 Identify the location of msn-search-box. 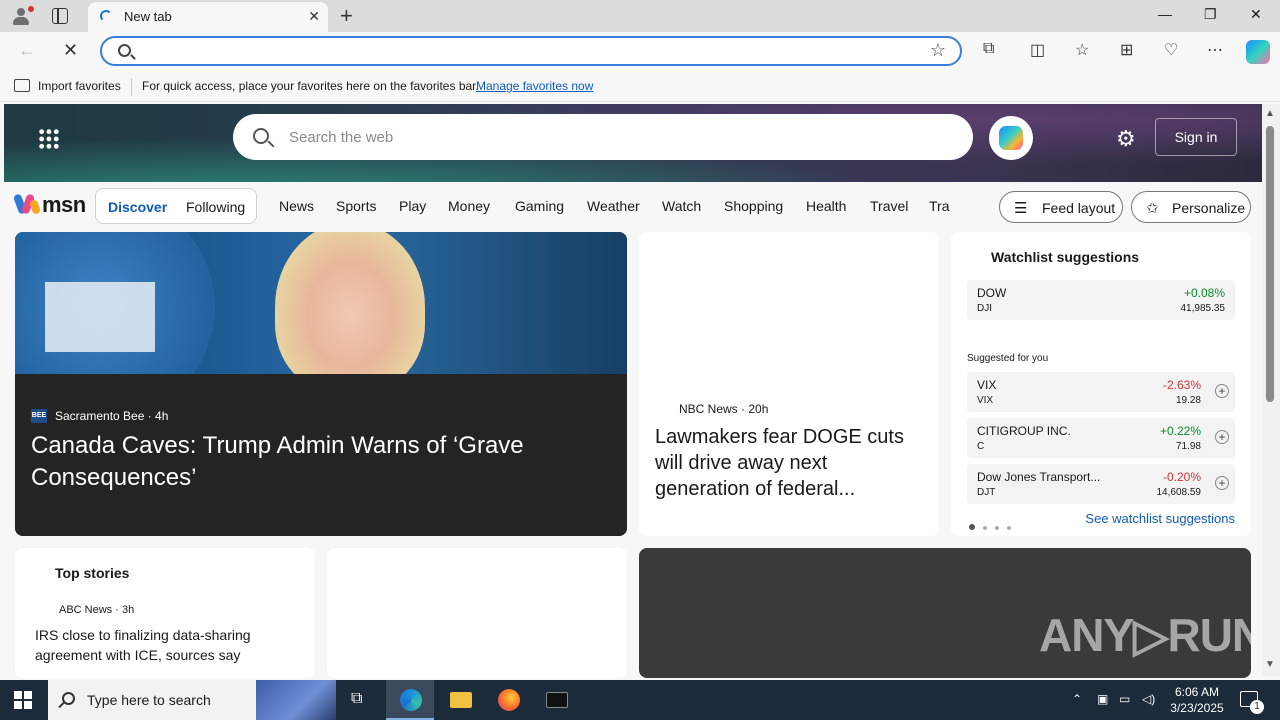
(603, 137).